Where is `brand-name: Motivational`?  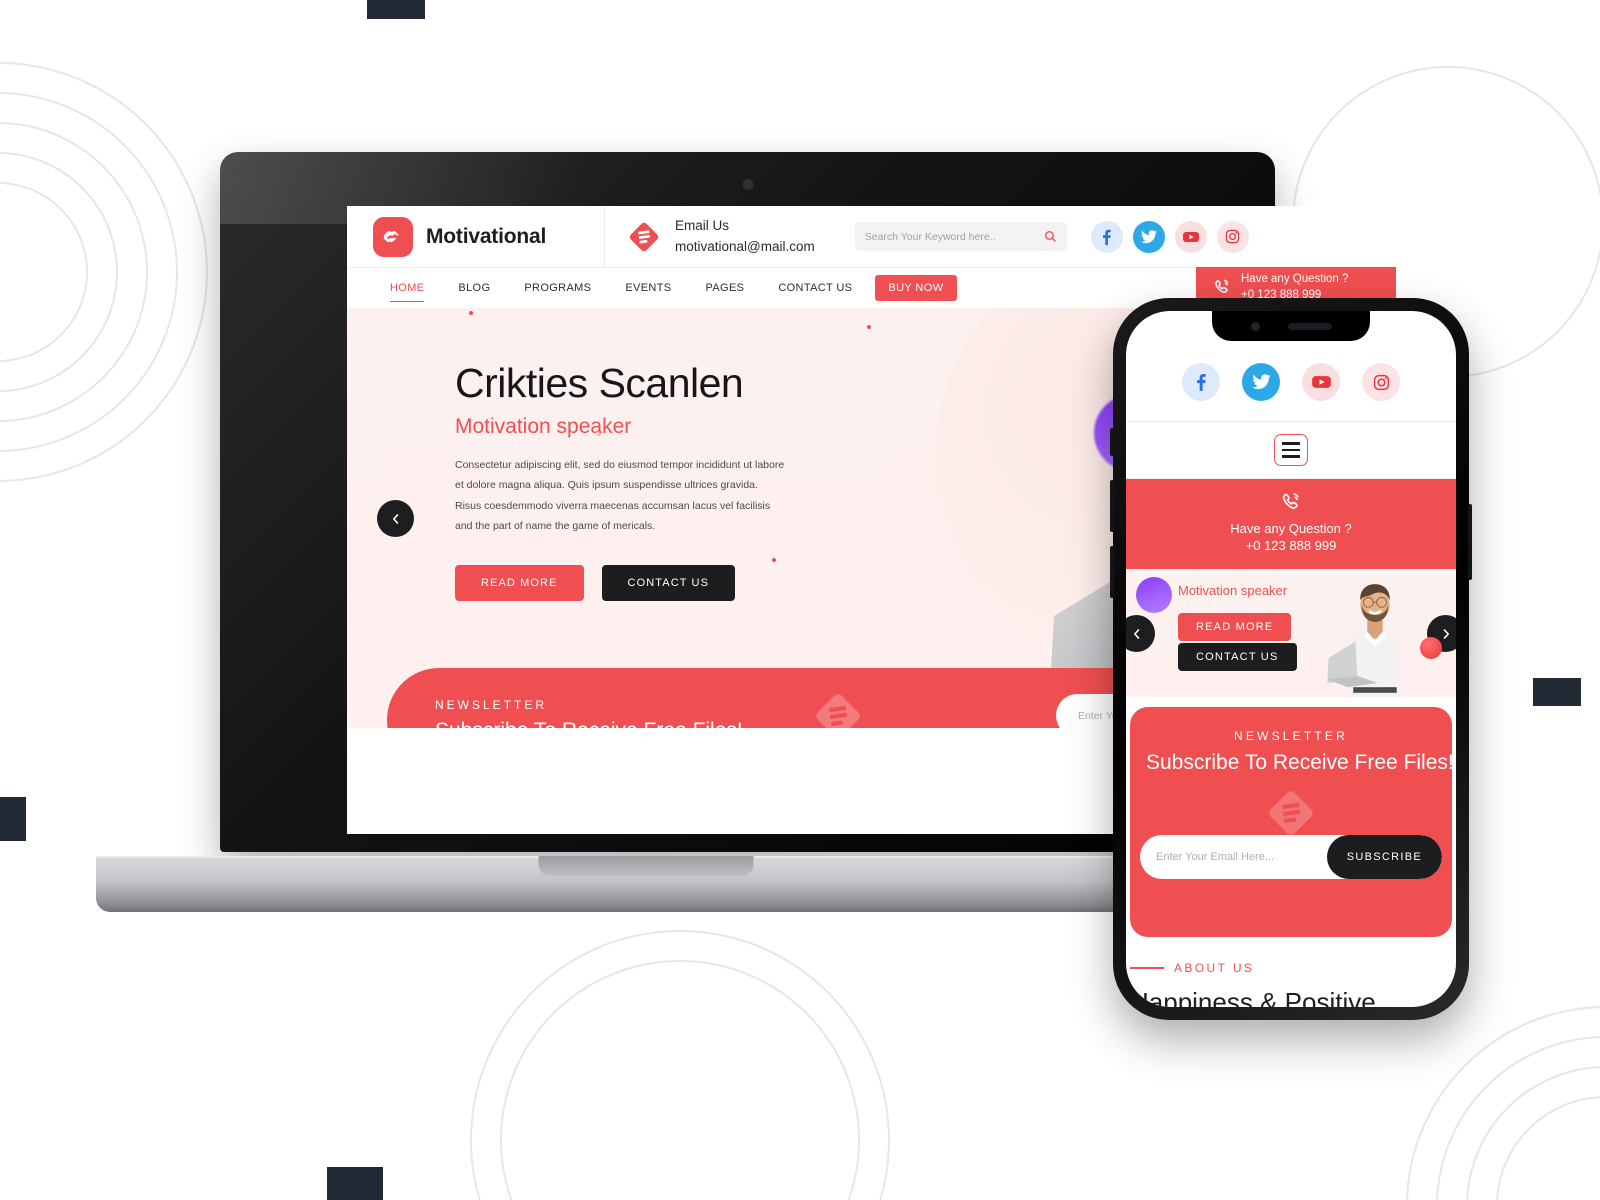
brand-name: Motivational is located at coordinates (486, 236).